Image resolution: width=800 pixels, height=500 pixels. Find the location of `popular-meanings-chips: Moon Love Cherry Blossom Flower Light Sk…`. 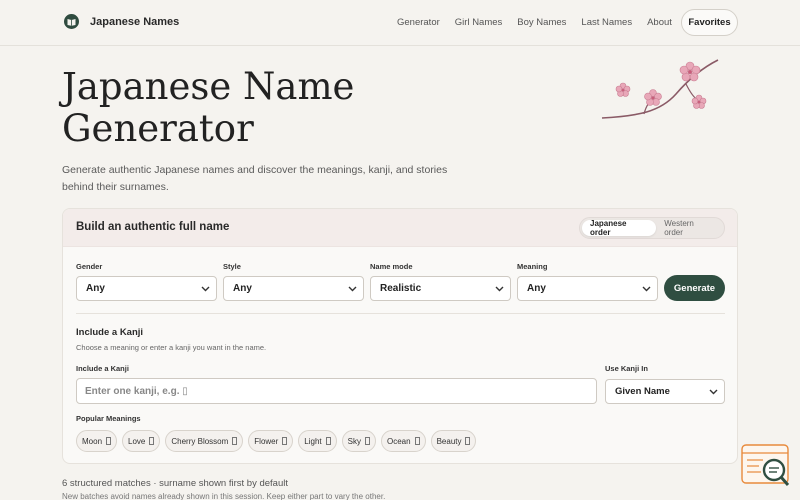

popular-meanings-chips: Moon Love Cherry Blossom Flower Light Sk… is located at coordinates (276, 441).